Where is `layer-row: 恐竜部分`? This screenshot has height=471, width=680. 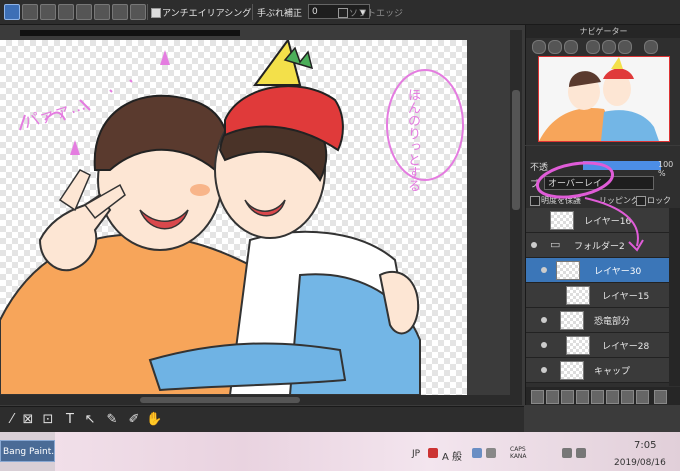 layer-row: 恐竜部分 is located at coordinates (597, 320).